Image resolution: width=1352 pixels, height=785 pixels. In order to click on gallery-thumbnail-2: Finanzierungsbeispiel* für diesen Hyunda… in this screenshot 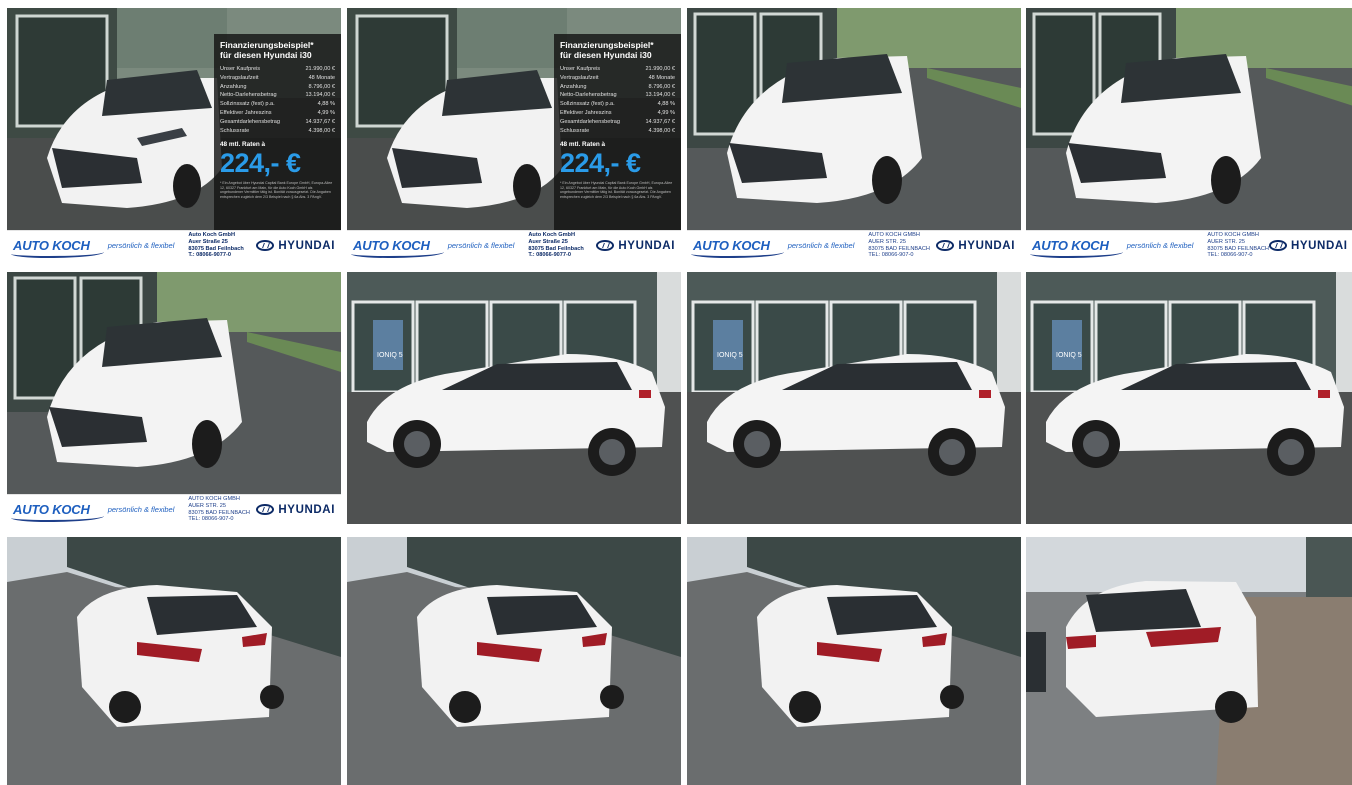, I will do `click(514, 134)`.